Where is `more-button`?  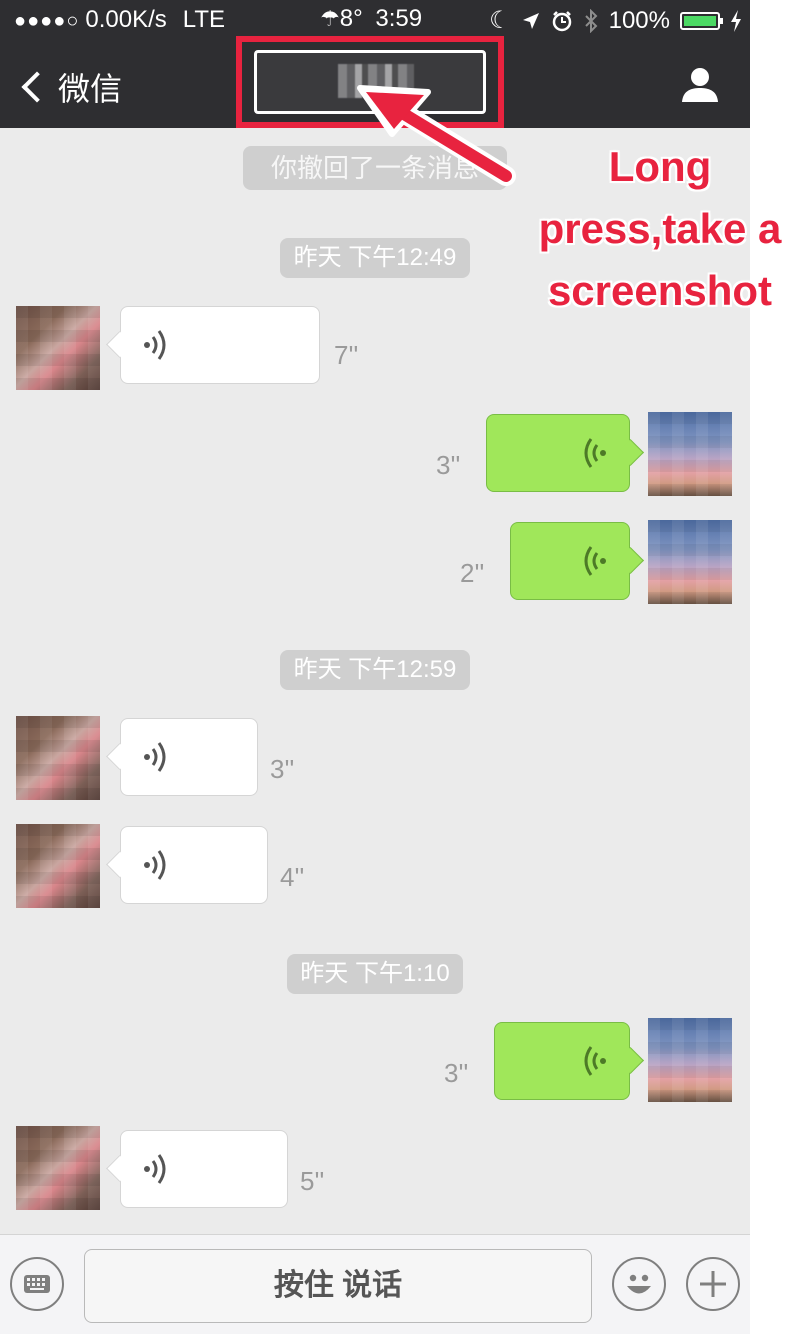 more-button is located at coordinates (713, 1284).